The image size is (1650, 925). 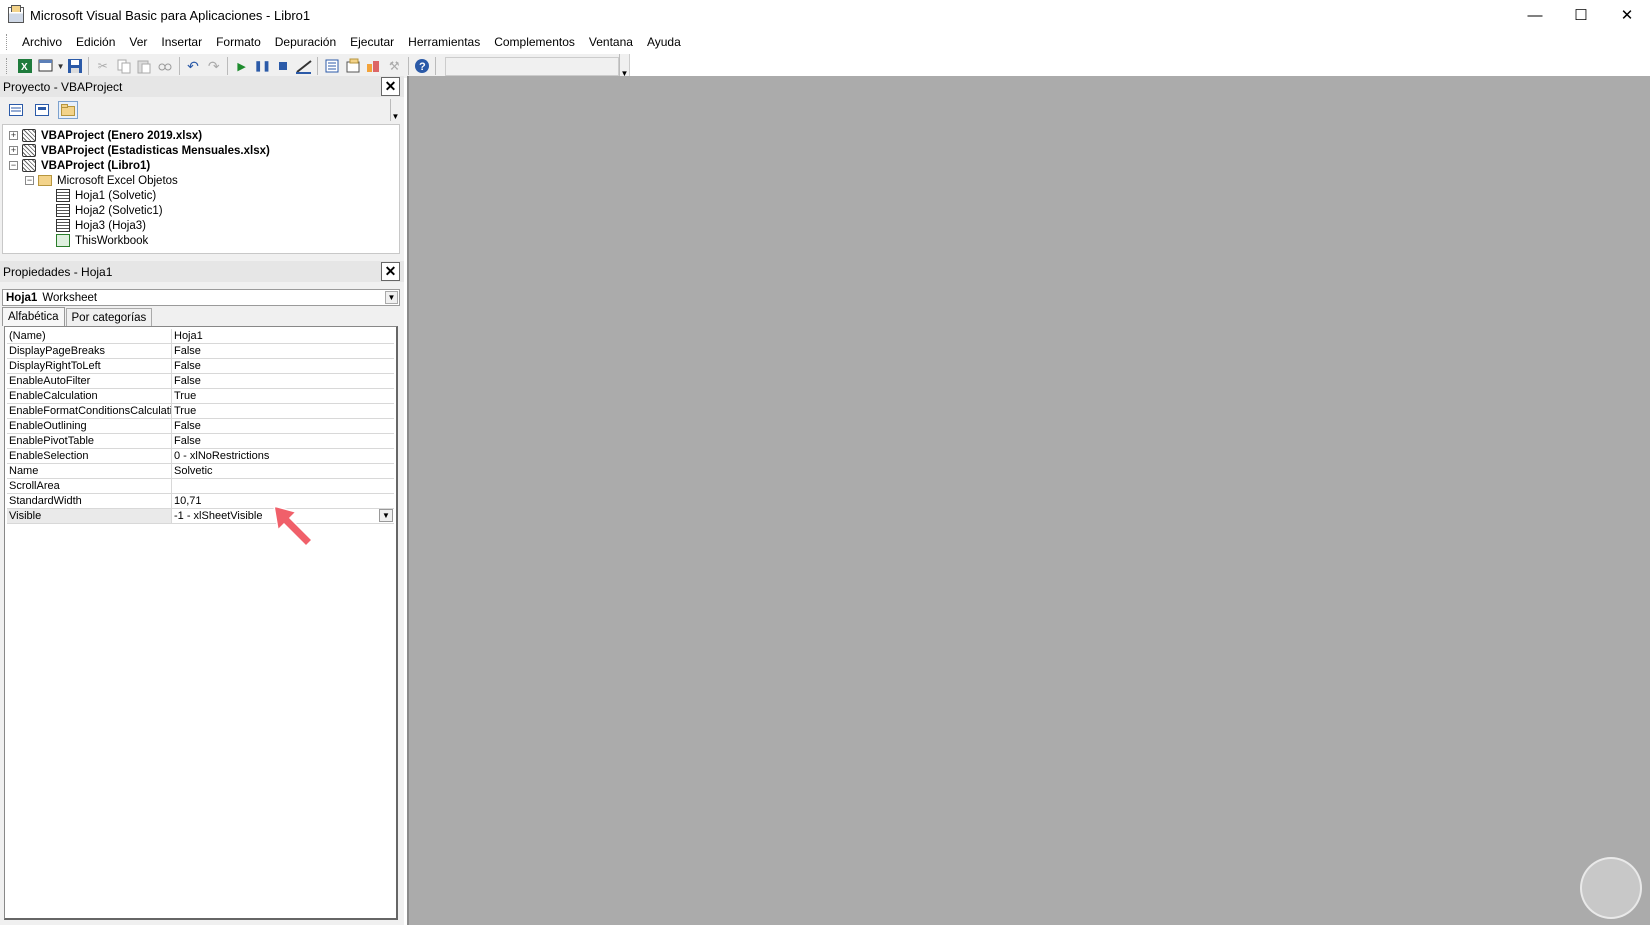 I want to click on property-row: Name Solvetic, so click(x=200, y=471).